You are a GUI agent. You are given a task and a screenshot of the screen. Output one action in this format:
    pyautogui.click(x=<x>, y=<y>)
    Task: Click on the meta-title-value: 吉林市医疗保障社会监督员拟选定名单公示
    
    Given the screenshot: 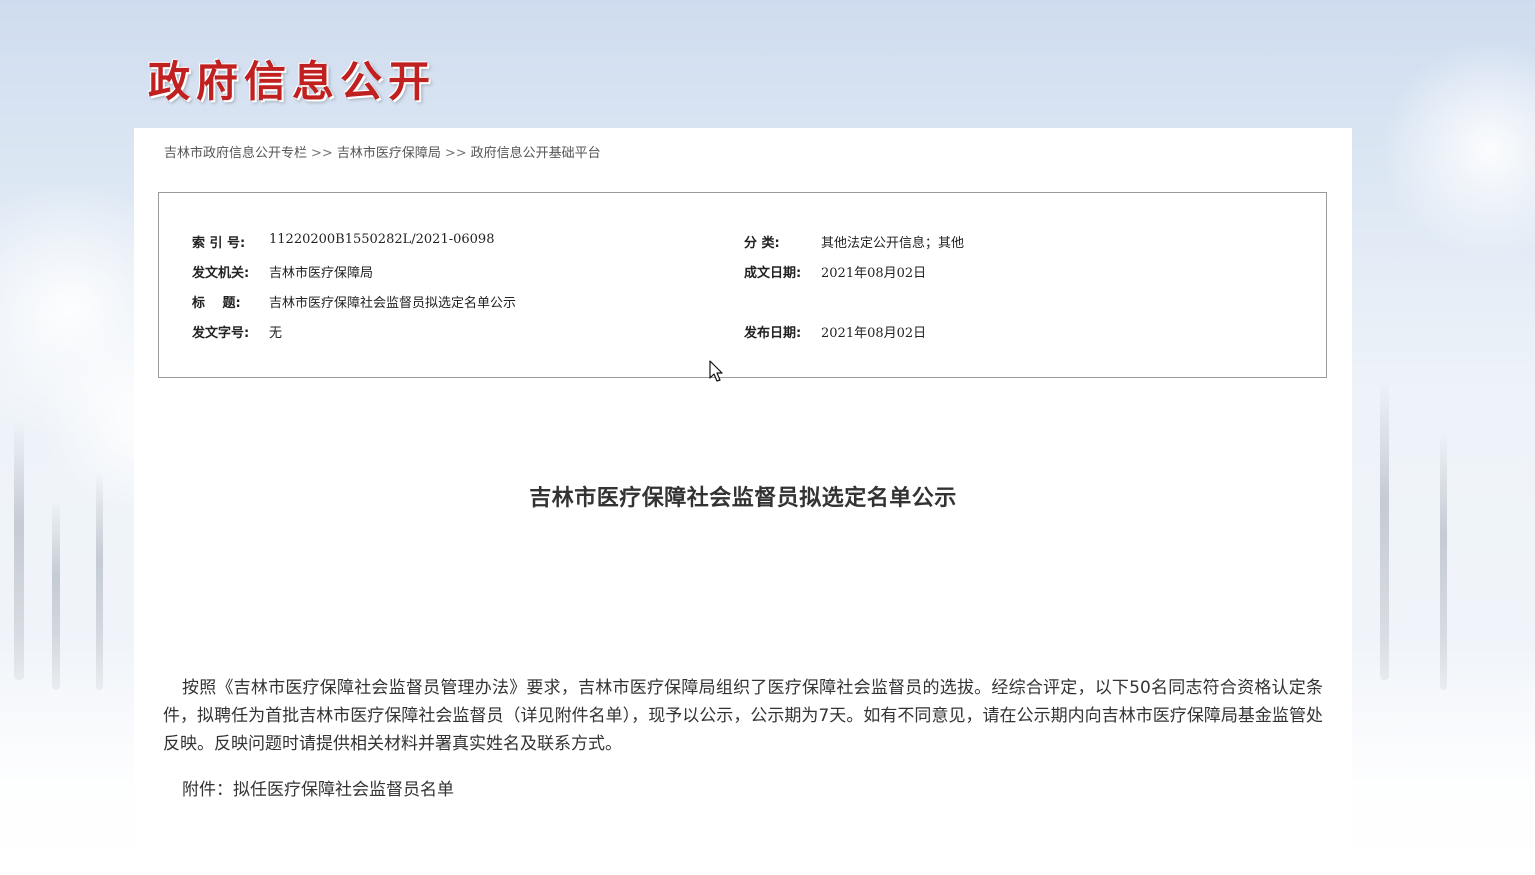 What is the action you would take?
    pyautogui.click(x=393, y=303)
    